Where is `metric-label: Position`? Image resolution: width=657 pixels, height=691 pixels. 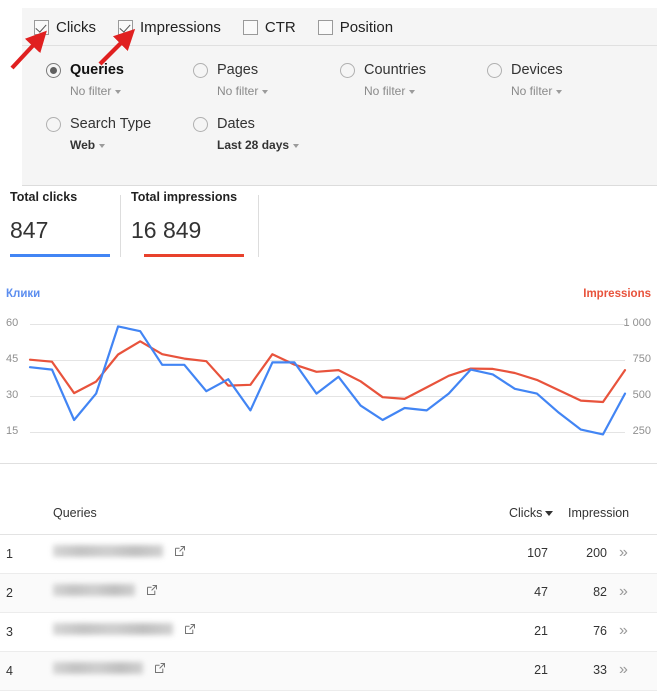
metric-label: Position is located at coordinates (366, 27).